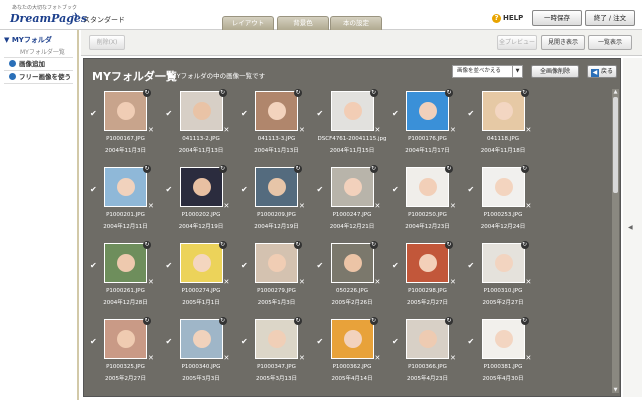 The width and height of the screenshot is (642, 400). I want to click on photo-item: ✔ ↻ ✕ 041113-3.JPG 2004年11月13日, so click(276, 128).